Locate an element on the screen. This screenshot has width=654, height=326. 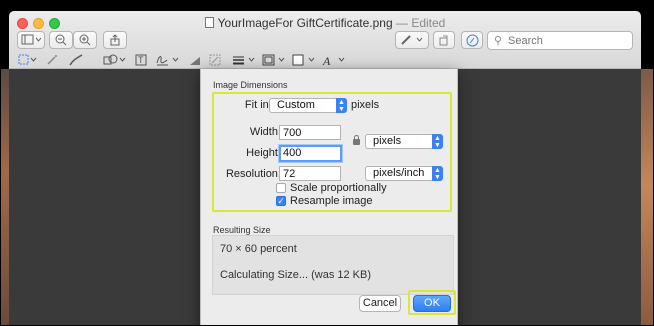
text-style-tool: A is located at coordinates (334, 60).